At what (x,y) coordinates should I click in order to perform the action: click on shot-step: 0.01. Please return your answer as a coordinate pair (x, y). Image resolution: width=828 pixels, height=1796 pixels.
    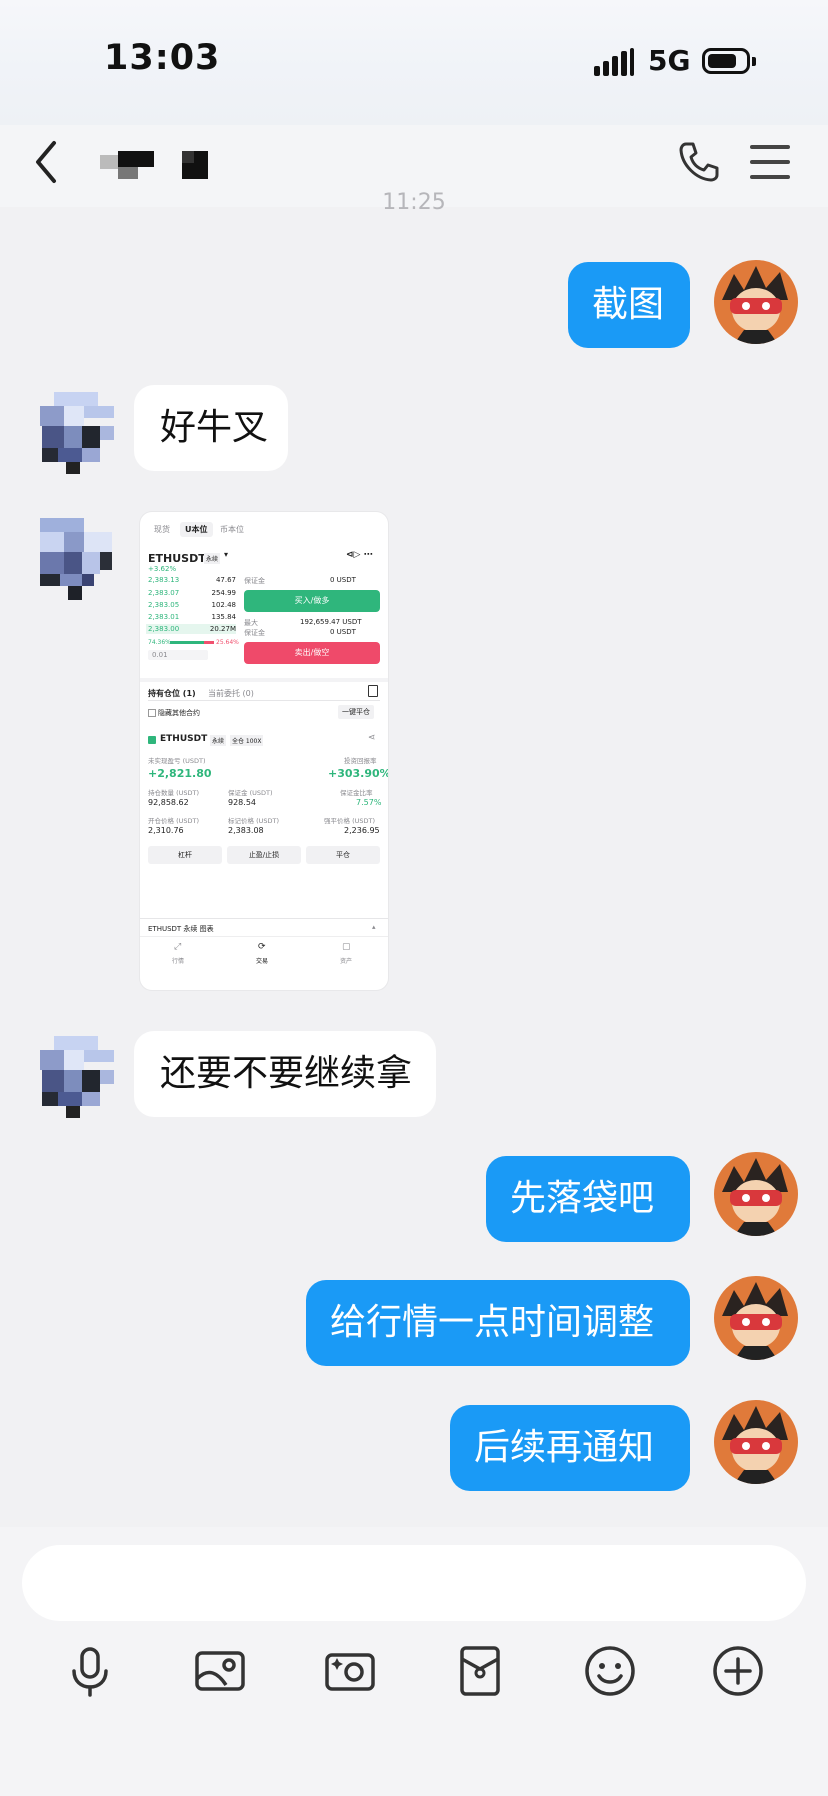
    Looking at the image, I should click on (160, 655).